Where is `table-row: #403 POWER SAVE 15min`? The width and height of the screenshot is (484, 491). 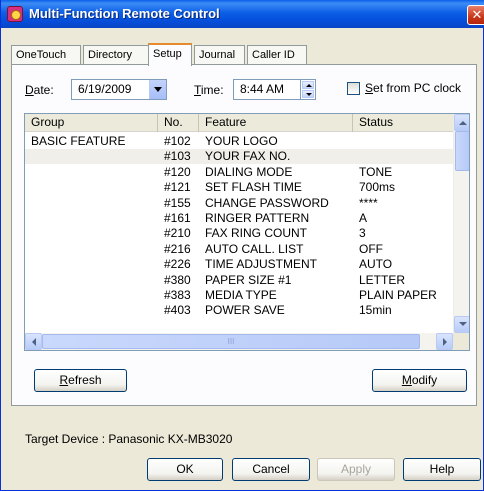
table-row: #403 POWER SAVE 15min is located at coordinates (239, 310).